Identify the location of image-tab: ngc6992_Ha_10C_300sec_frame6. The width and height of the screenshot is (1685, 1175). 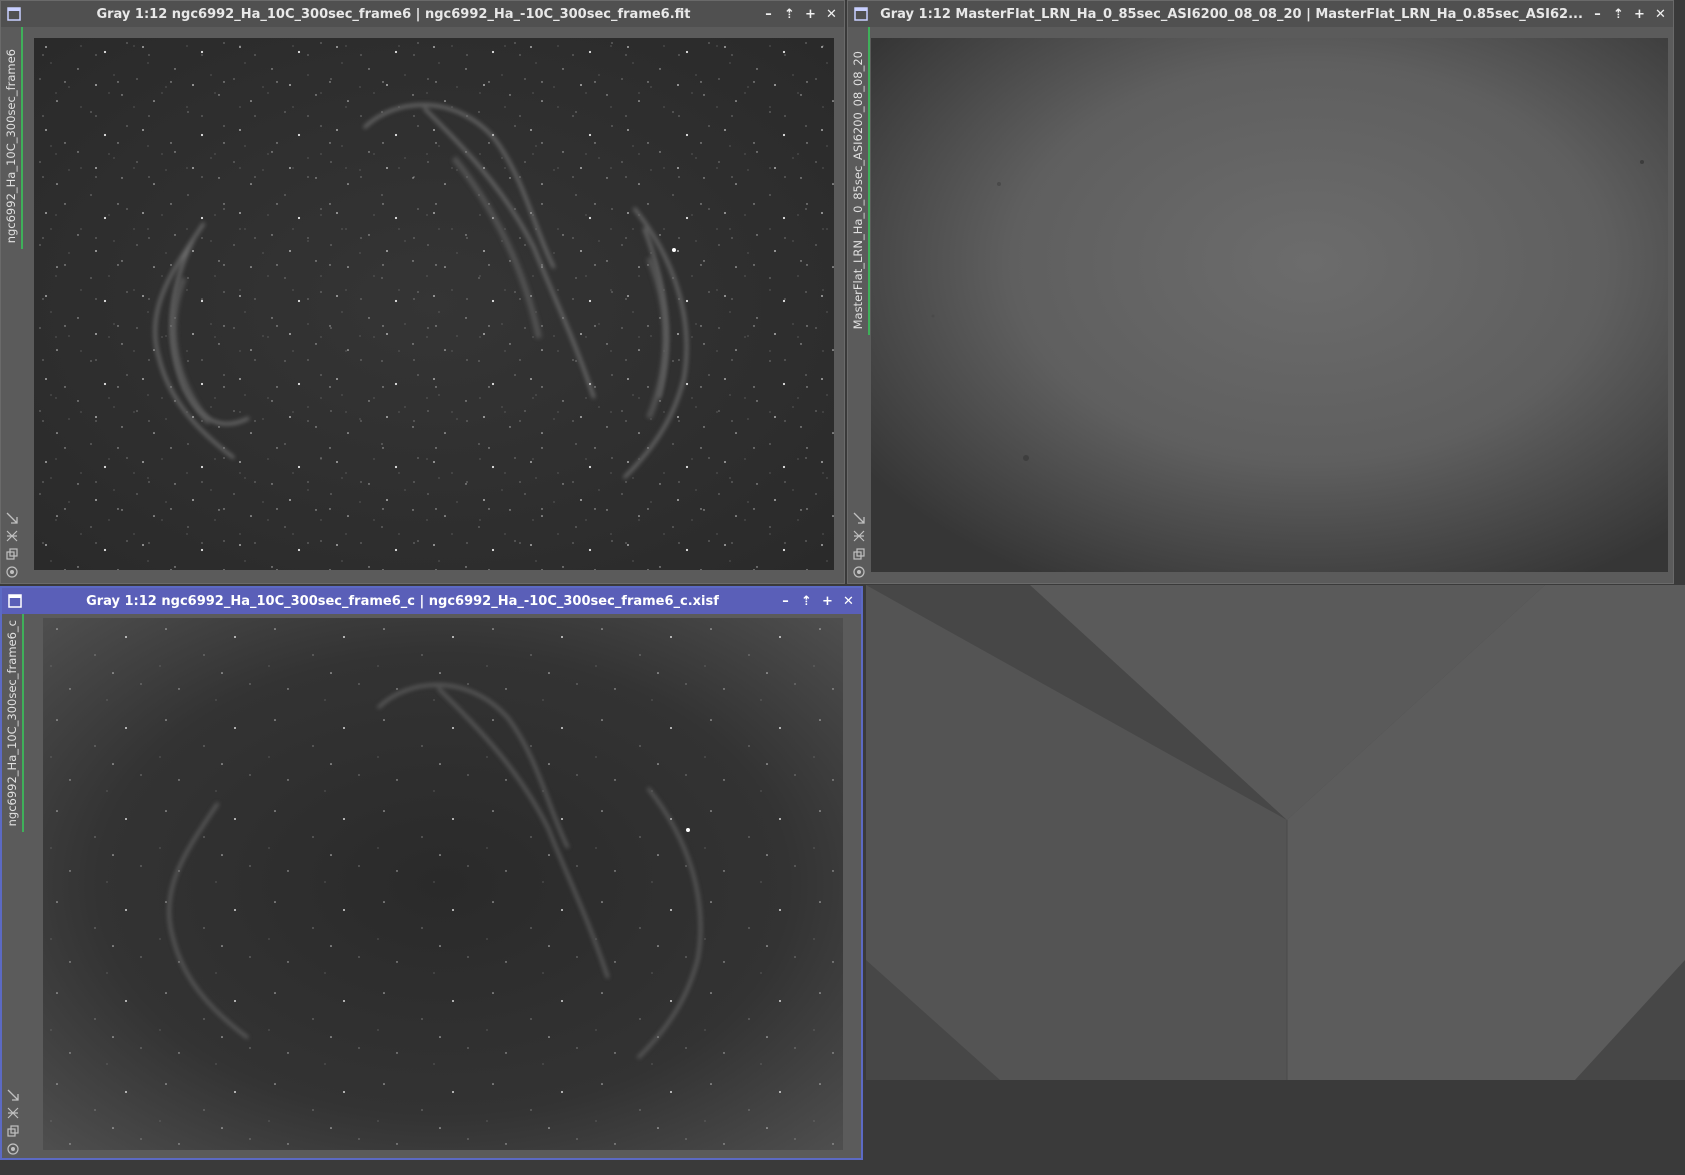
(12, 138).